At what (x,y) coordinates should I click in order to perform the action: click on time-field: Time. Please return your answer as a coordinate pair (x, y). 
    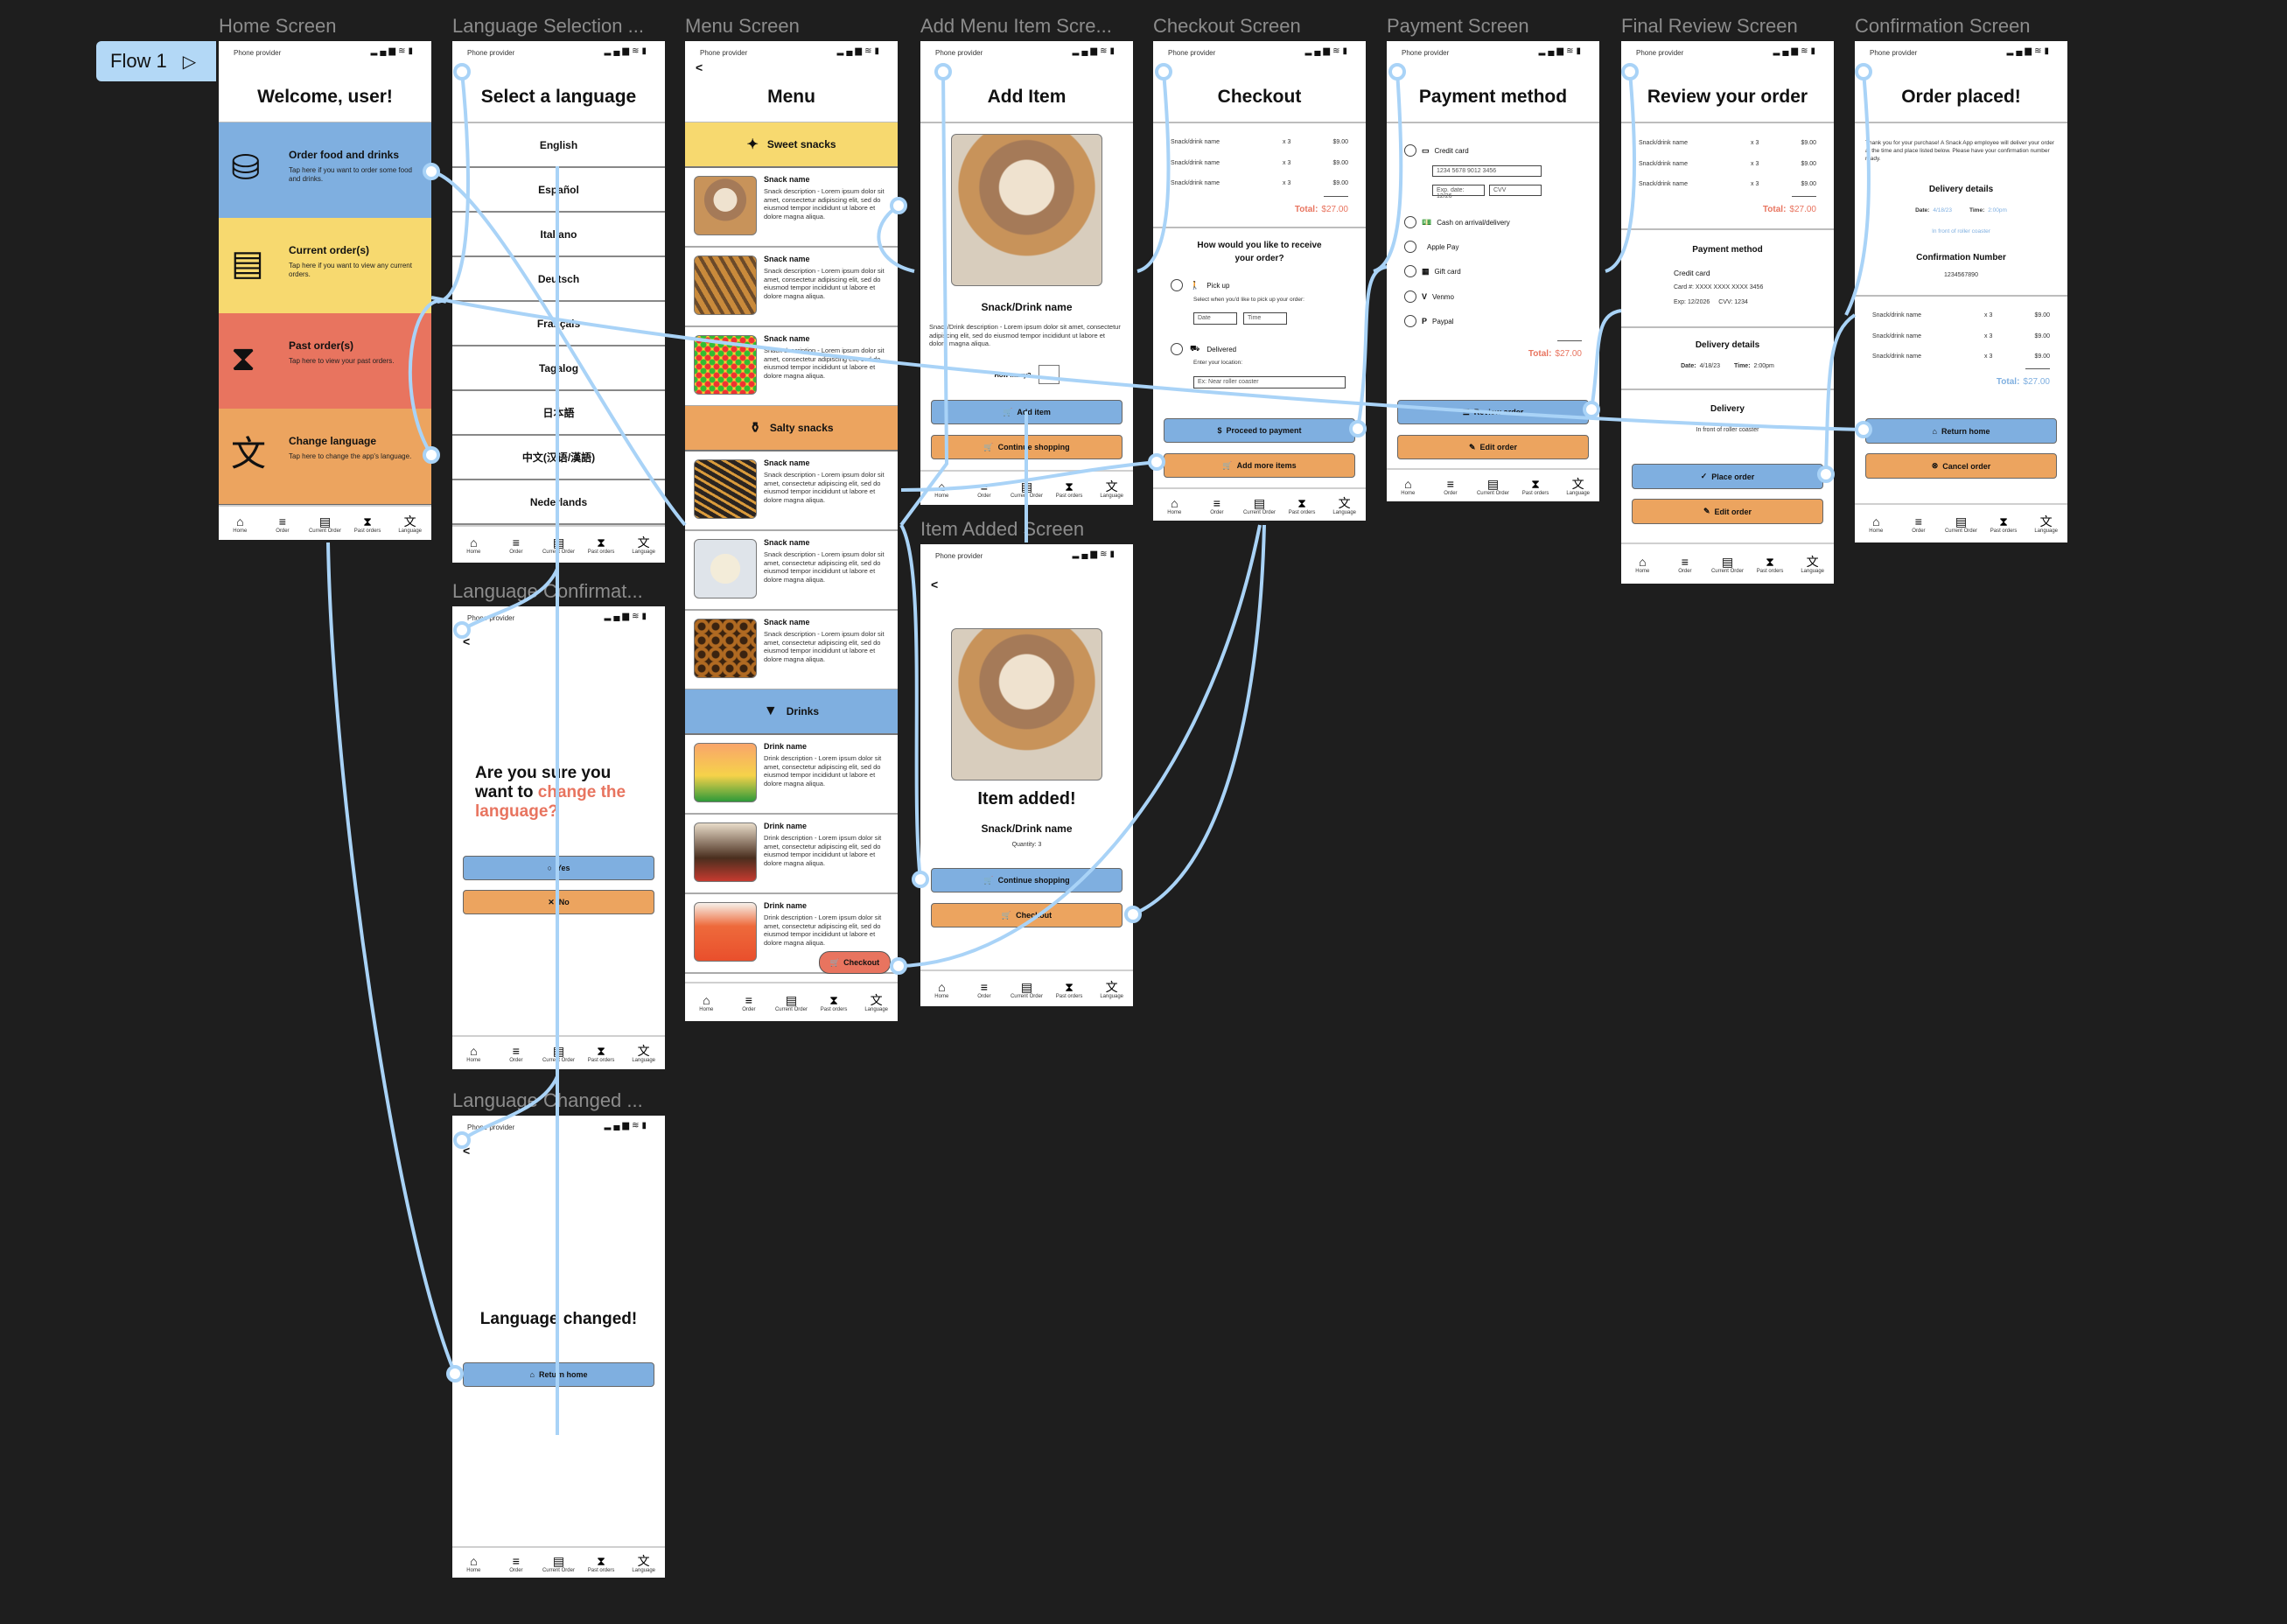
    Looking at the image, I should click on (1265, 318).